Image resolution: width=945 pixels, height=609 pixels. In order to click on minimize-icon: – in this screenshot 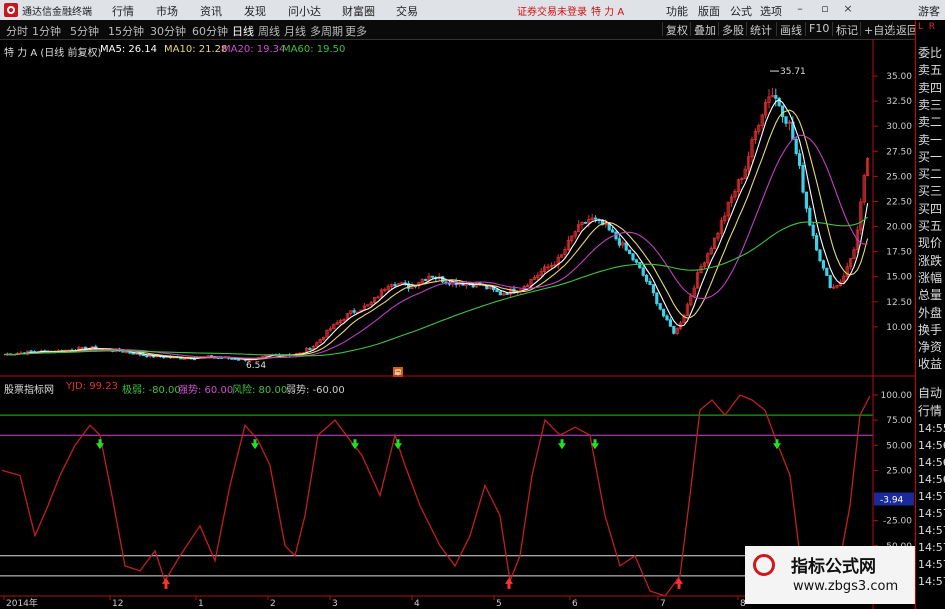, I will do `click(800, 9)`.